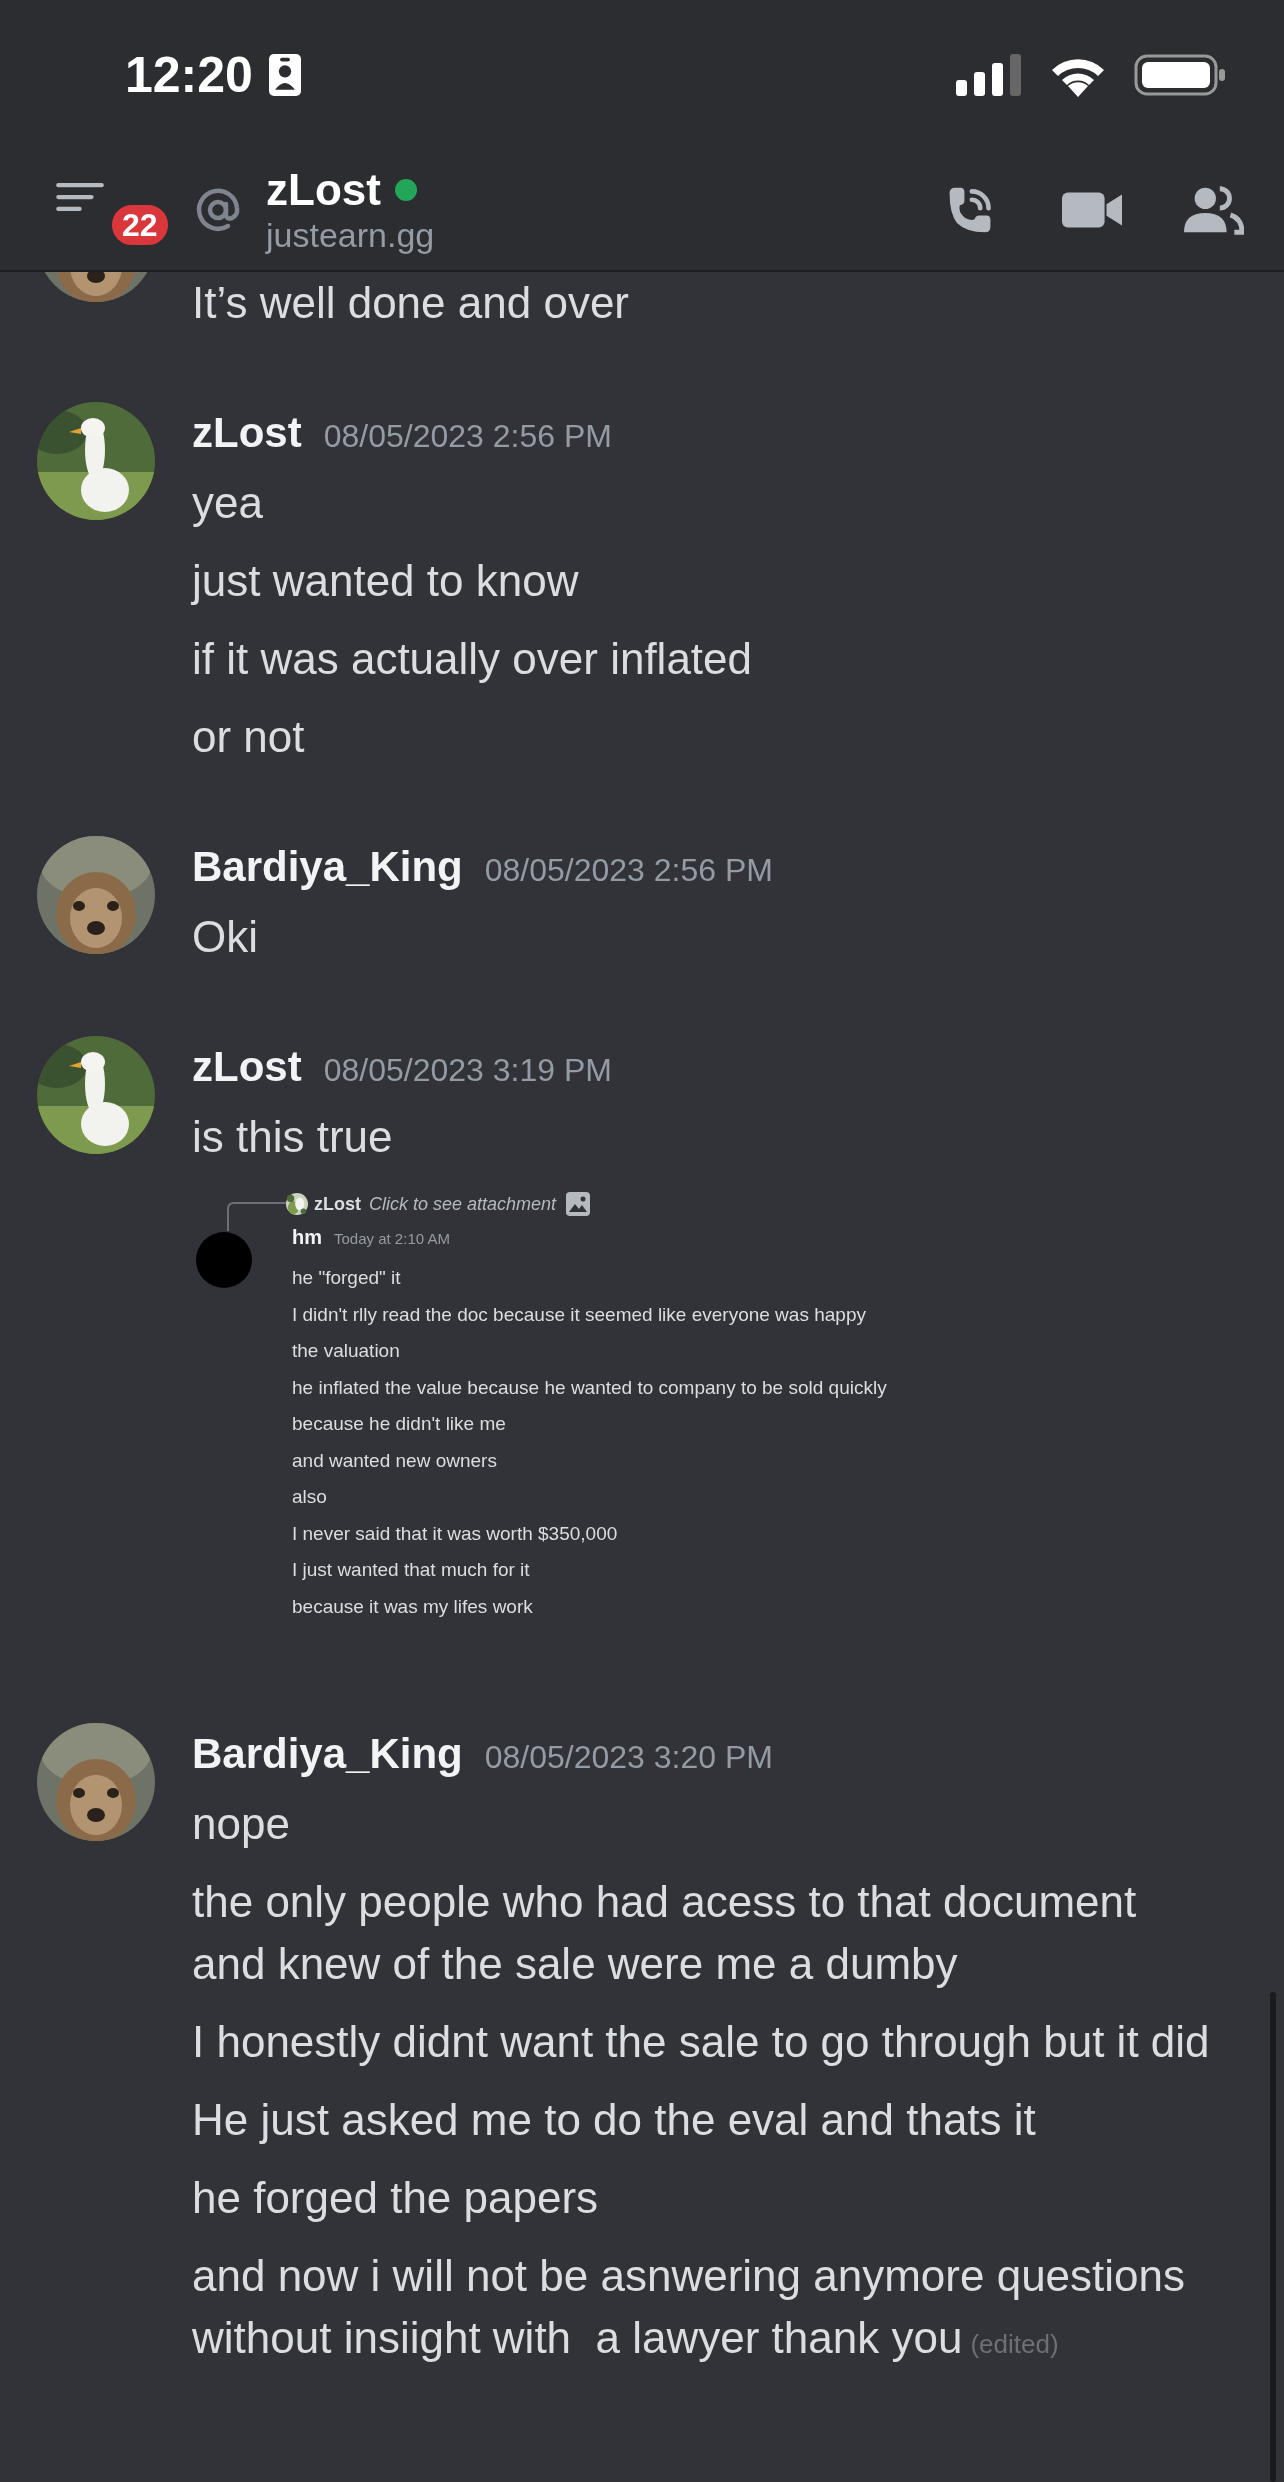 The height and width of the screenshot is (2482, 1284). What do you see at coordinates (310, 1497) in the screenshot?
I see `message-text: also` at bounding box center [310, 1497].